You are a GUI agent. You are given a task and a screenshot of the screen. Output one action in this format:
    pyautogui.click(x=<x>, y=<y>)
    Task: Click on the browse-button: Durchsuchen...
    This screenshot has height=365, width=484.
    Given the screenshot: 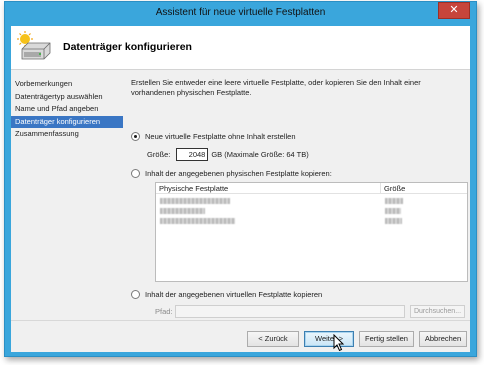 What is the action you would take?
    pyautogui.click(x=437, y=311)
    